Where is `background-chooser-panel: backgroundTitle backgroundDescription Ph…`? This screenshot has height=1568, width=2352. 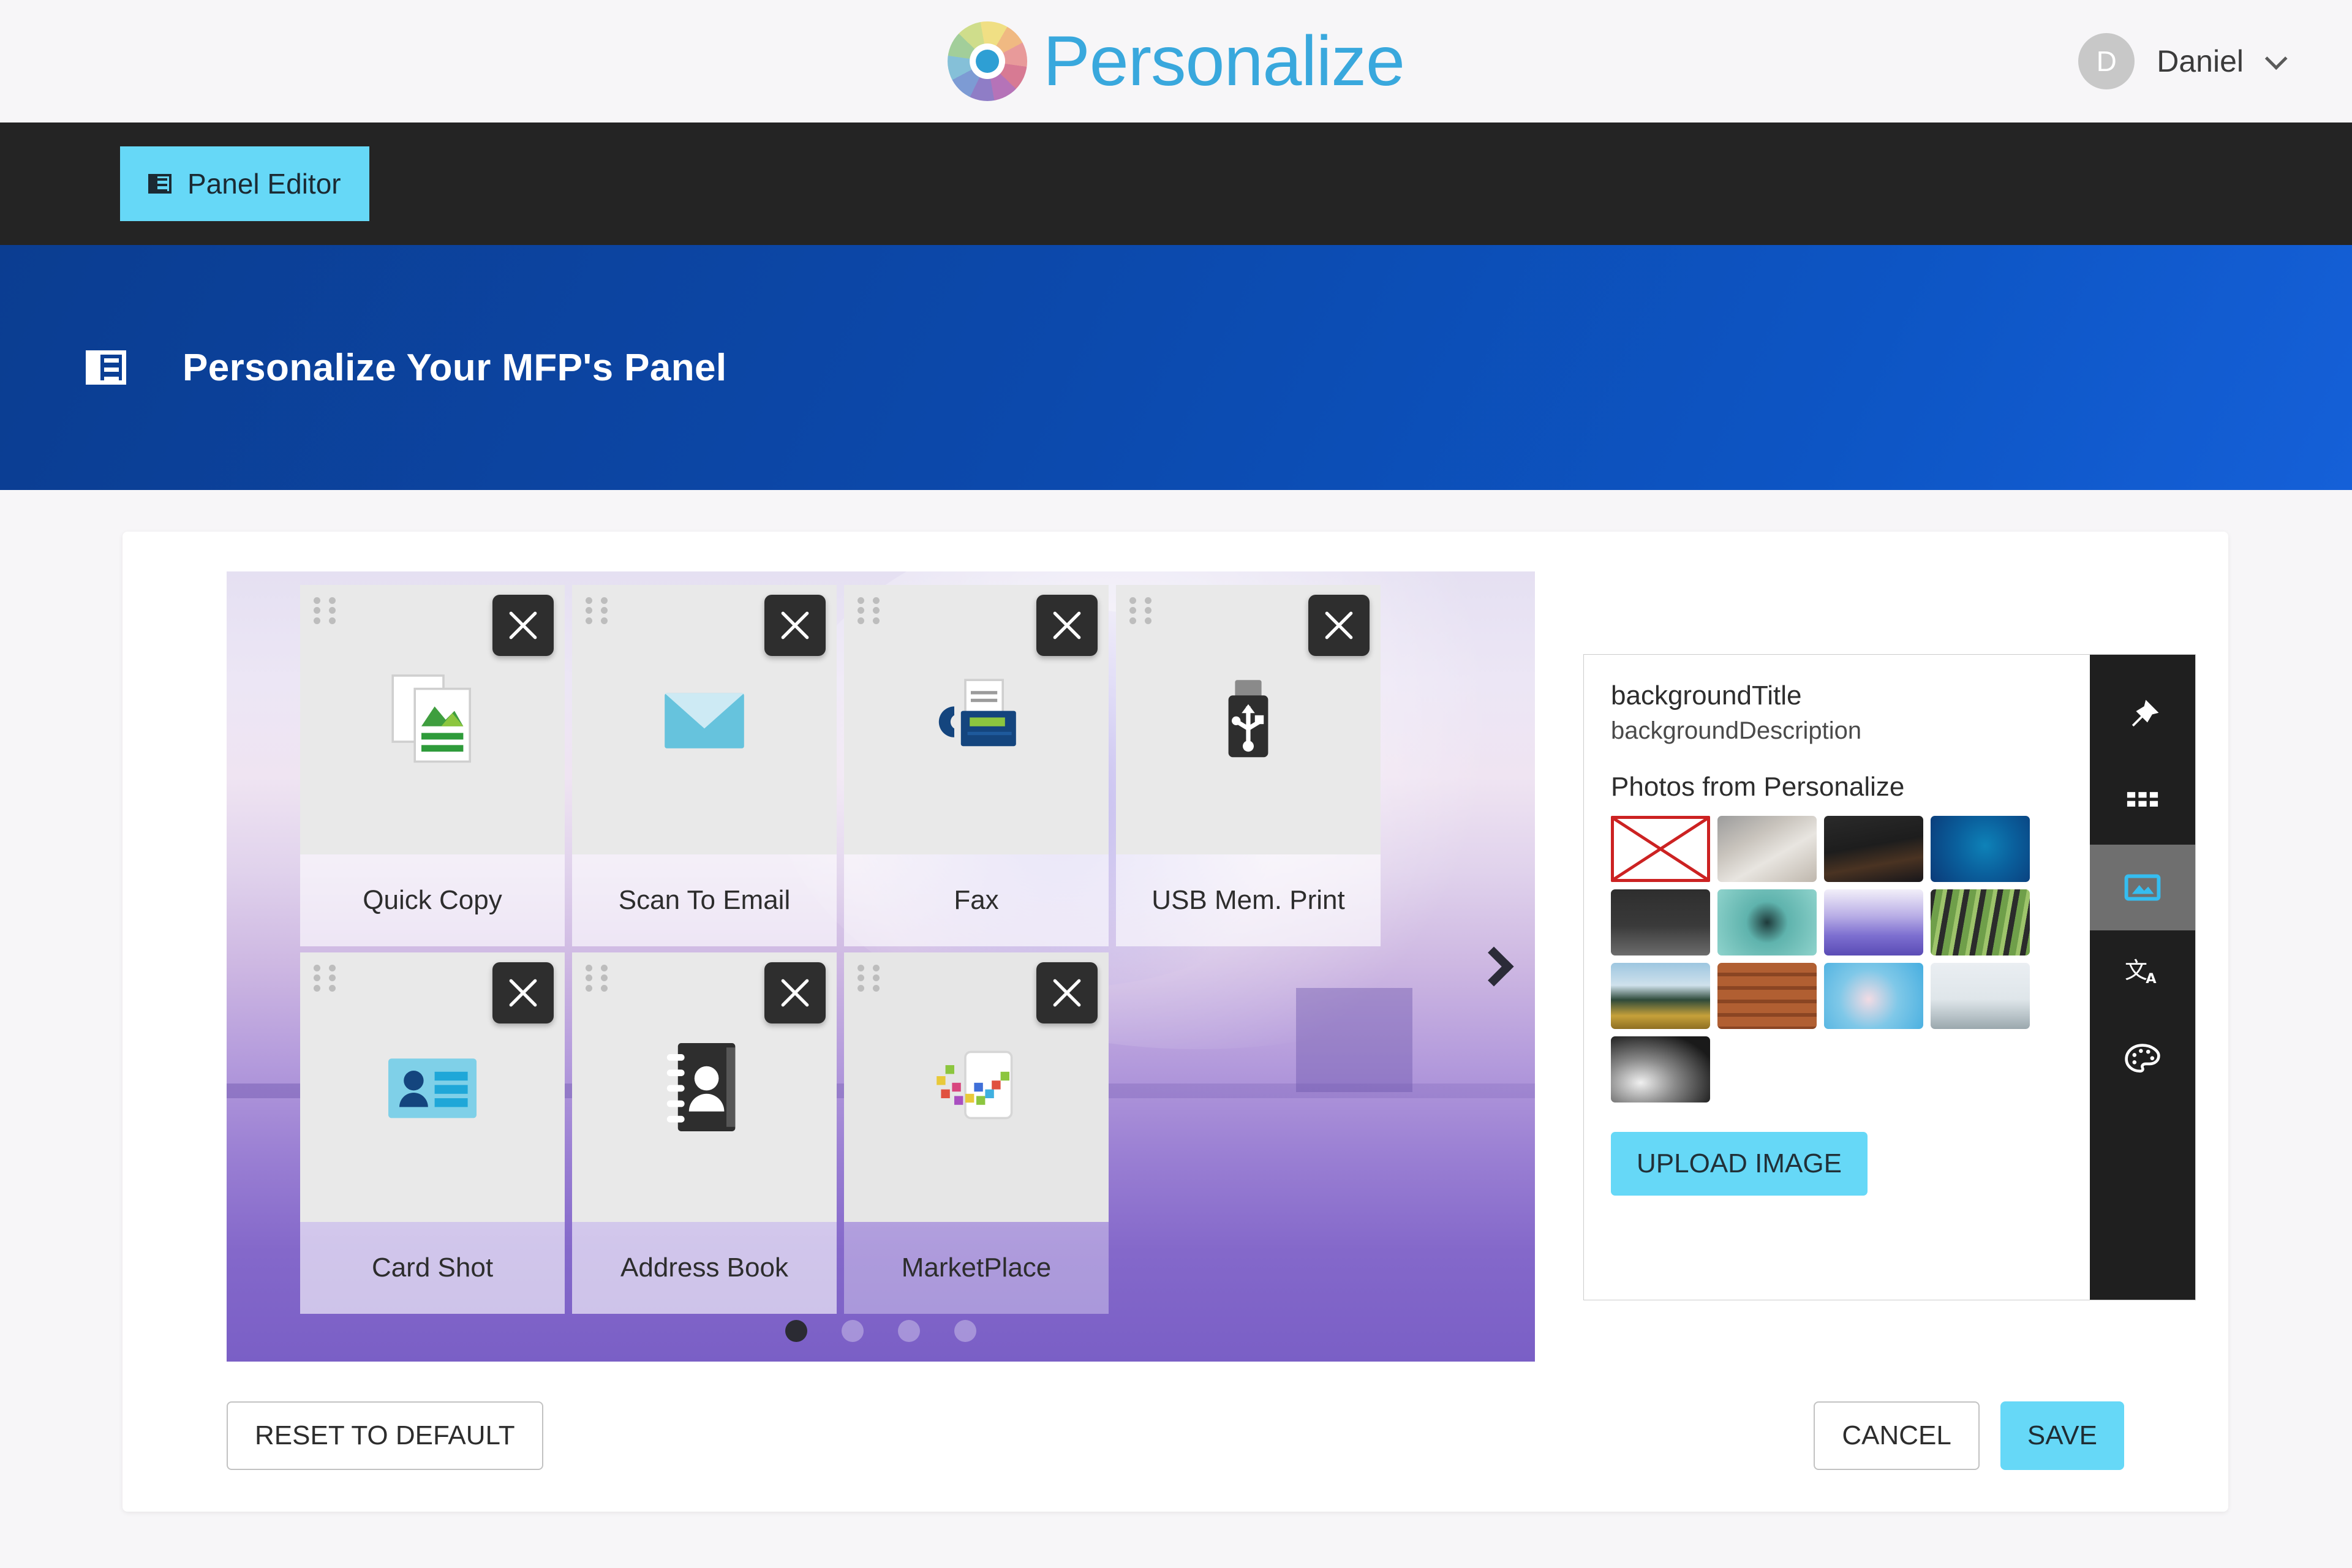
background-chooser-panel: backgroundTitle backgroundDescription Ph… is located at coordinates (1890, 977).